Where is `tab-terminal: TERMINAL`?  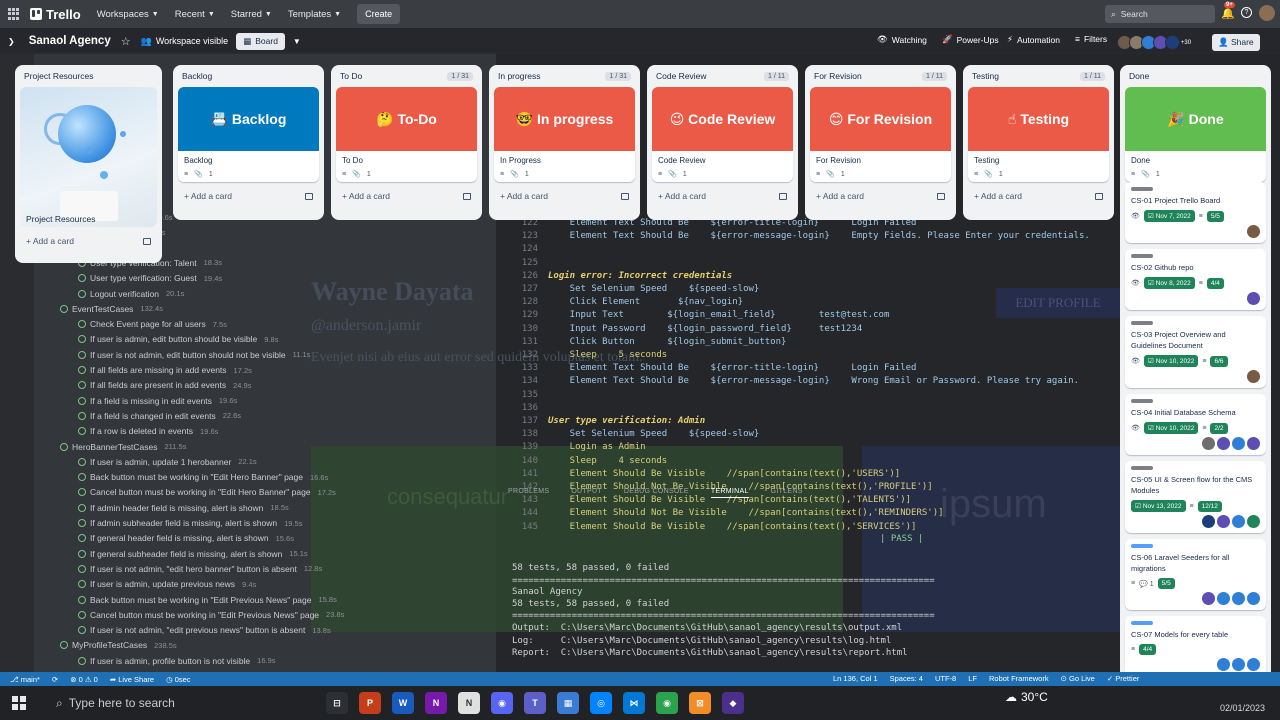 tab-terminal: TERMINAL is located at coordinates (729, 493).